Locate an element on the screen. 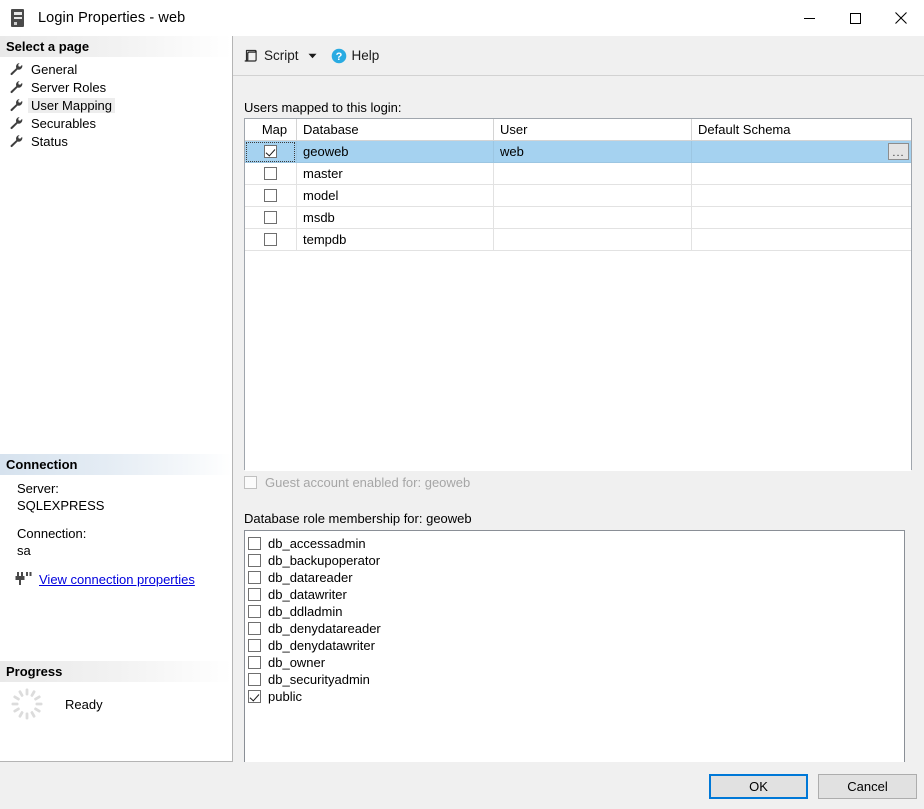 Image resolution: width=924 pixels, height=809 pixels. sidebar-item-securables: Securables is located at coordinates (116, 123).